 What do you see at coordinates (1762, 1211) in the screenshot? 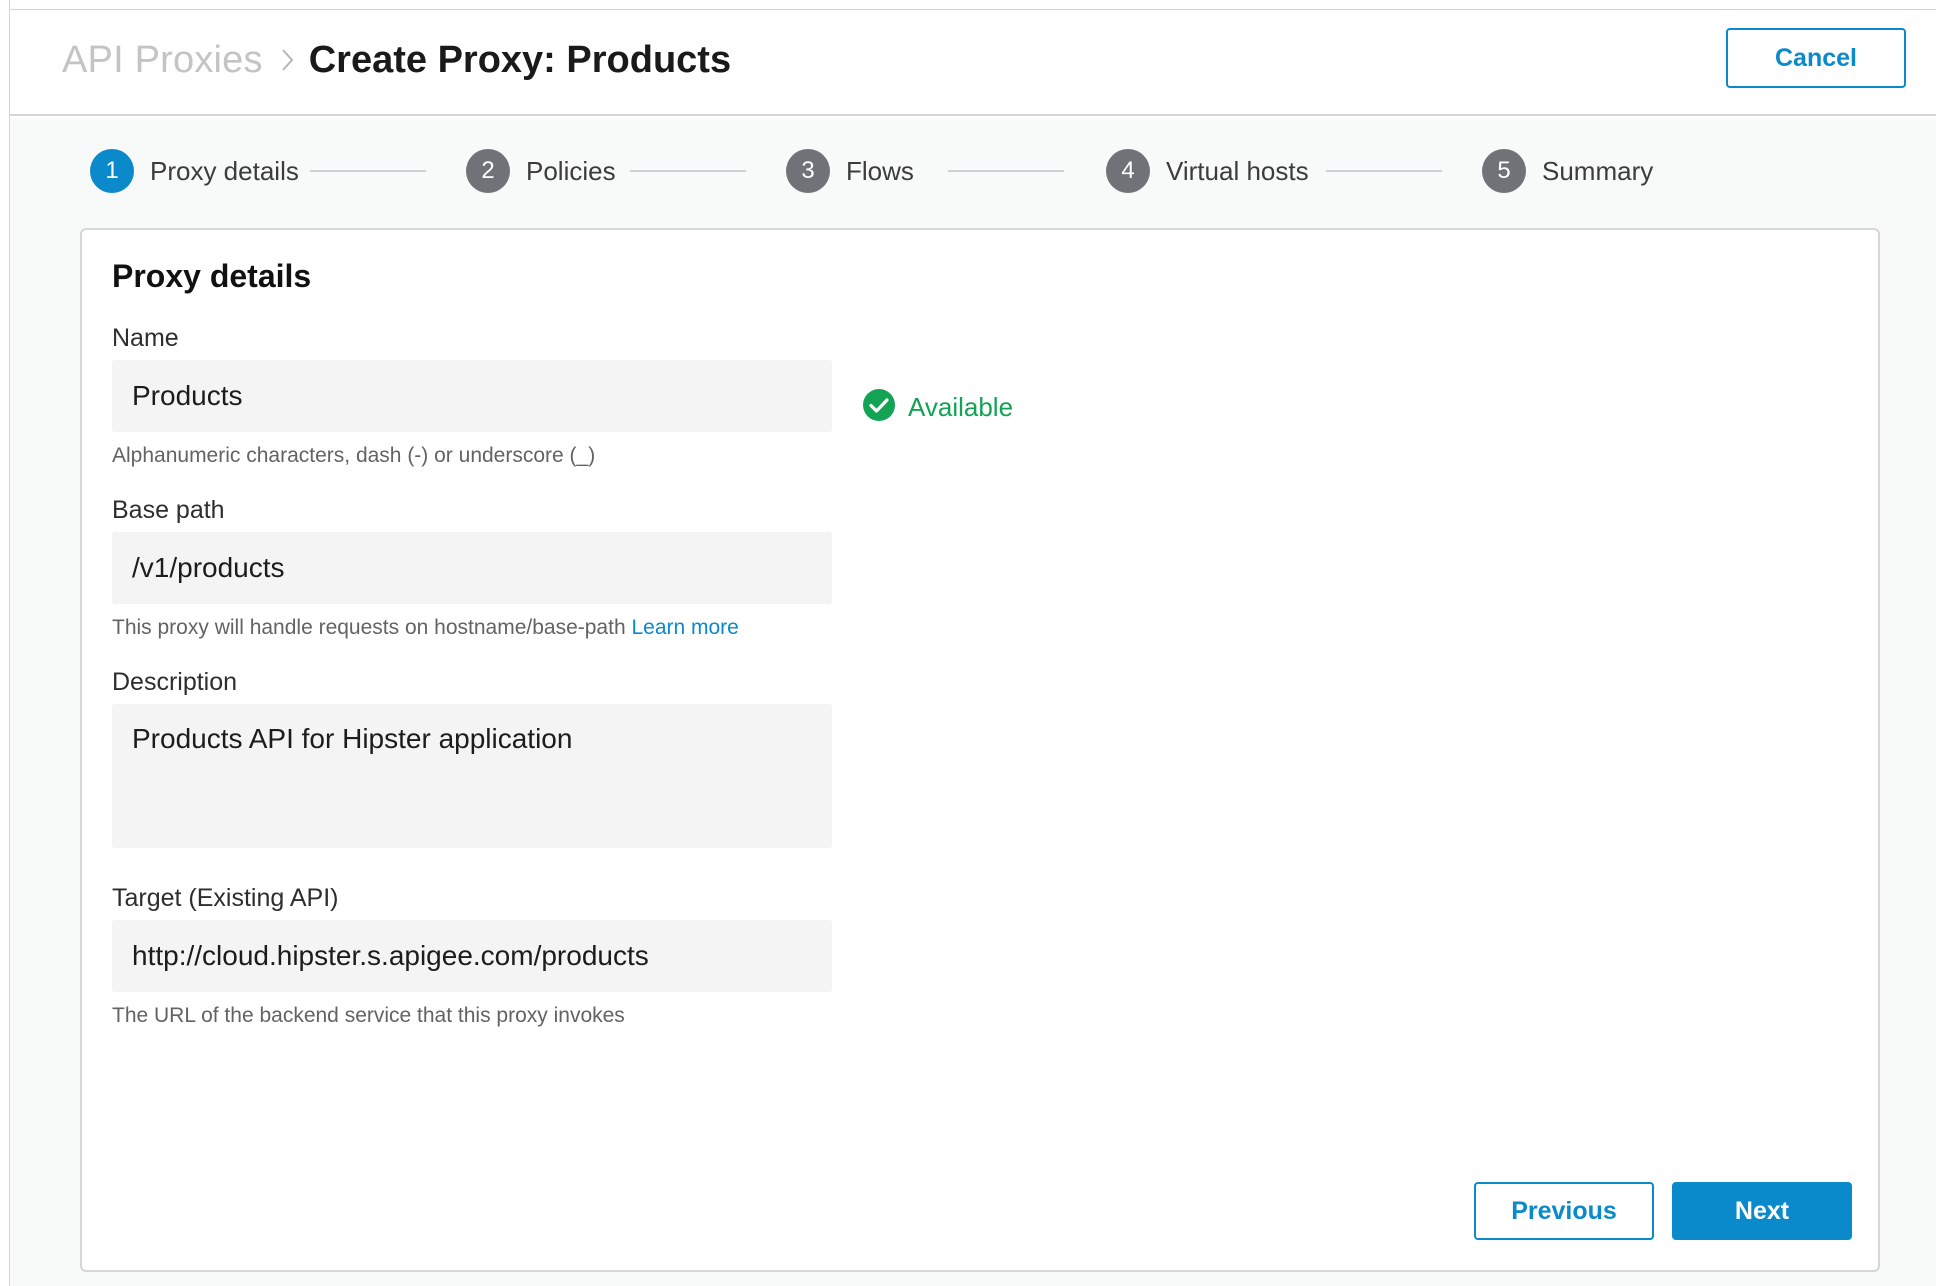
I see `next-button: Next` at bounding box center [1762, 1211].